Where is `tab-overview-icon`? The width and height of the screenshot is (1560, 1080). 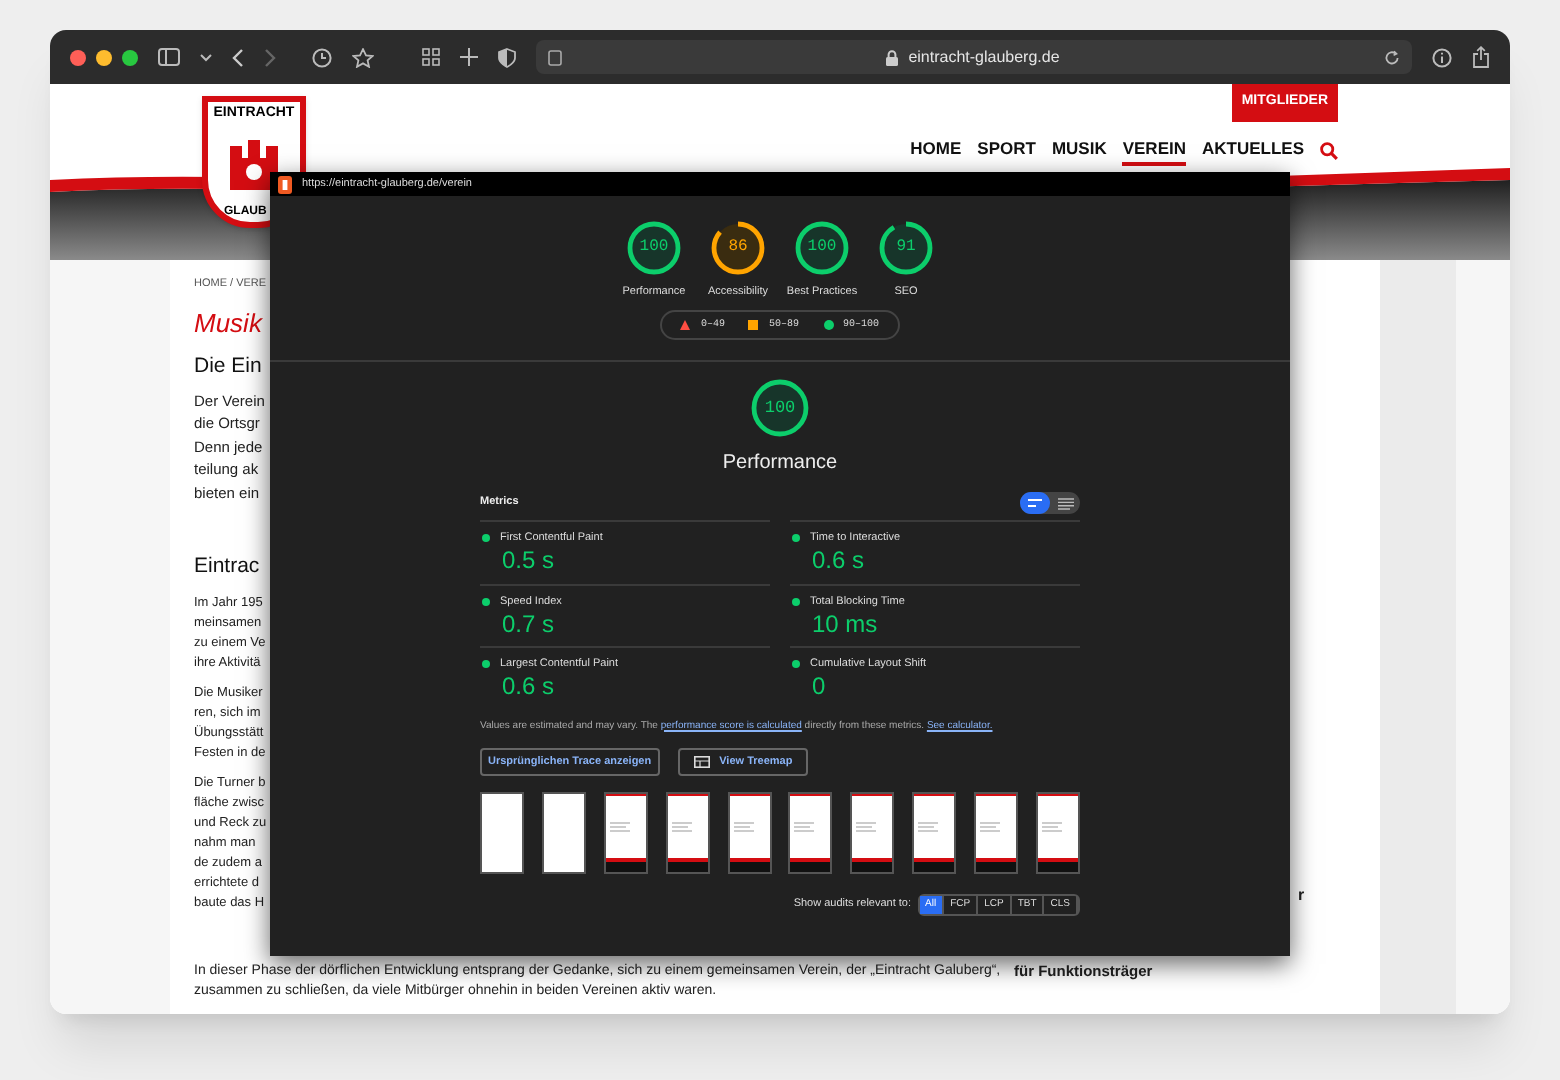 tab-overview-icon is located at coordinates (431, 57).